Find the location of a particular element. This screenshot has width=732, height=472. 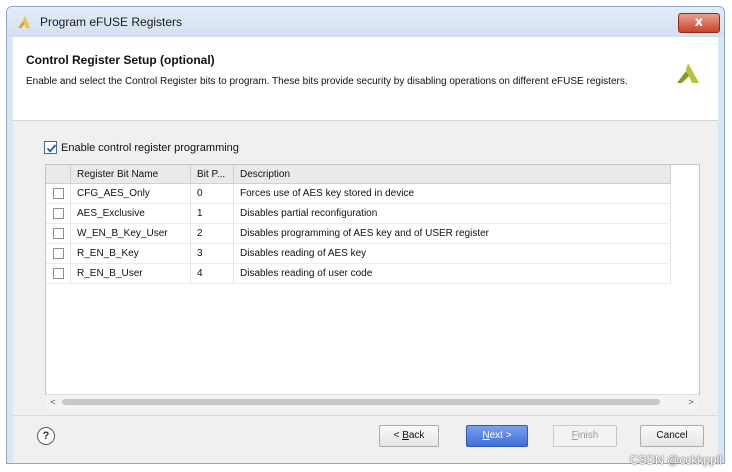

horizontal-scrollbar: < > is located at coordinates (372, 401).